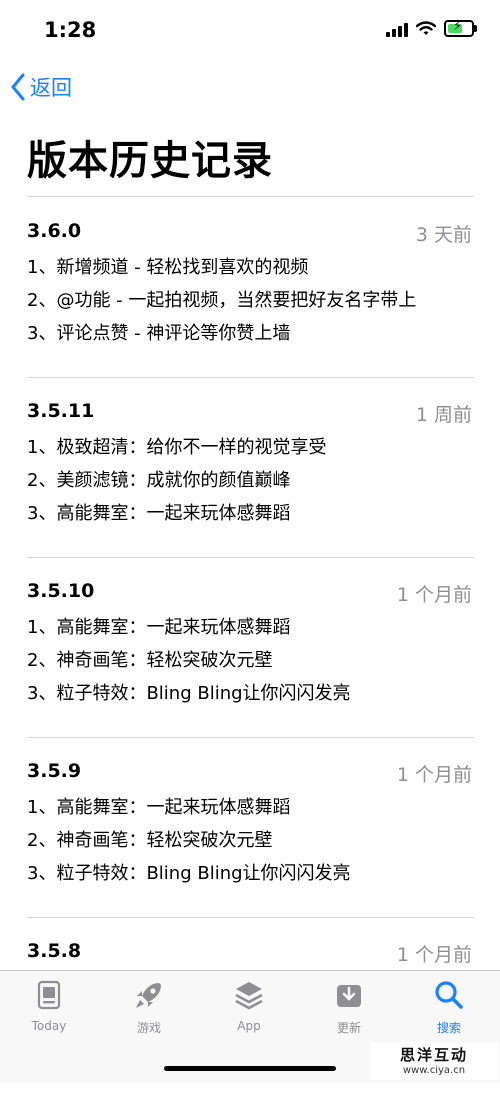 The image size is (500, 1097). I want to click on watermark-text: 思洋互动, so click(433, 1055).